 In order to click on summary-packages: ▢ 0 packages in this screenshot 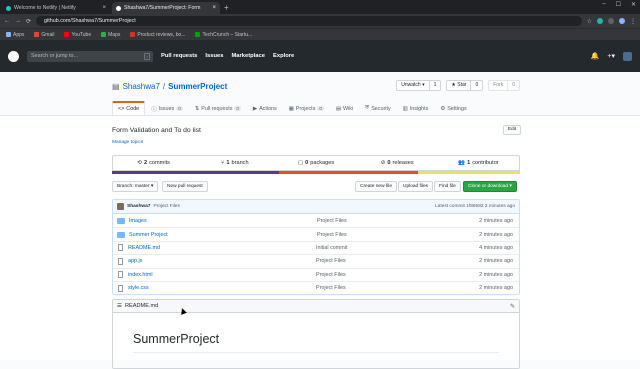, I will do `click(315, 163)`.